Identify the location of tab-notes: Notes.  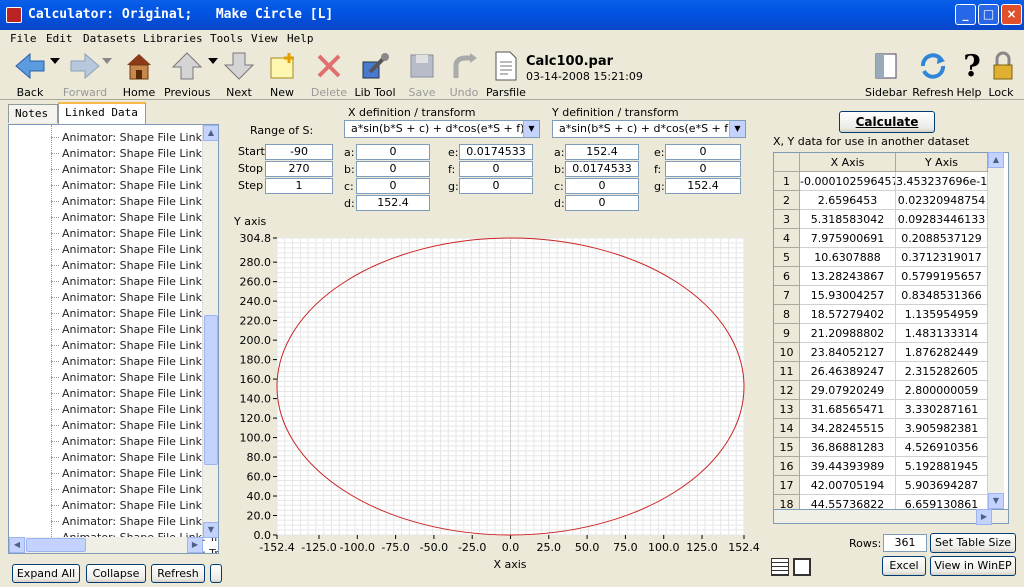
(33, 113).